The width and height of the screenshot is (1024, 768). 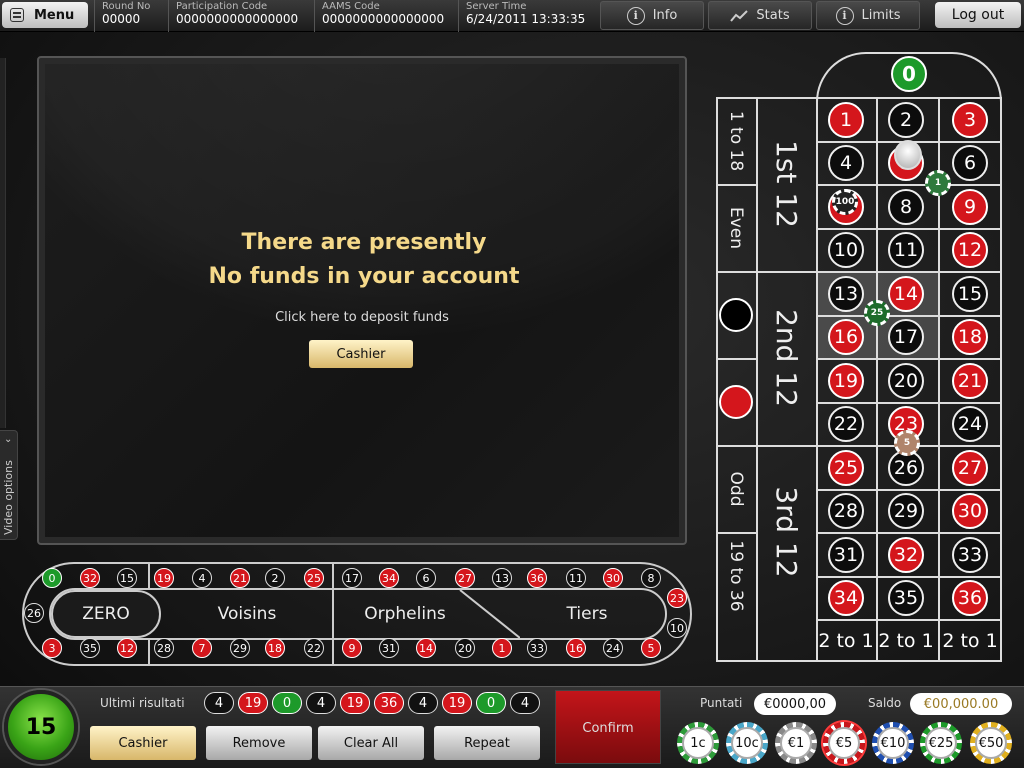 What do you see at coordinates (426, 578) in the screenshot?
I see `racetrack-number-6: 6` at bounding box center [426, 578].